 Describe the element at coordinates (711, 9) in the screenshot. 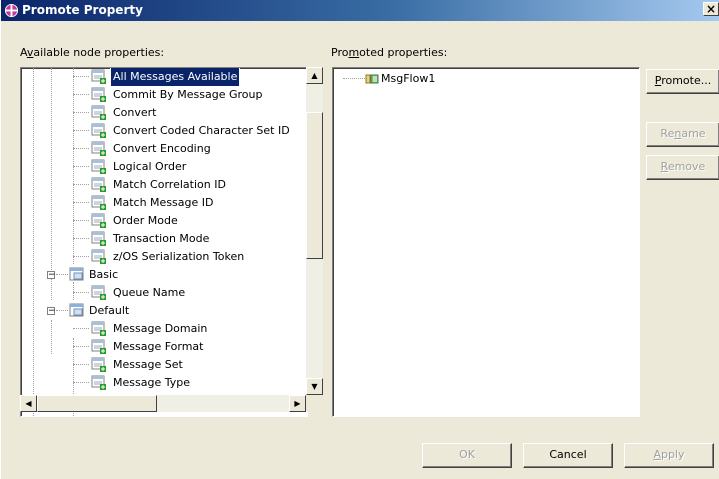

I see `close-button: ×` at that location.